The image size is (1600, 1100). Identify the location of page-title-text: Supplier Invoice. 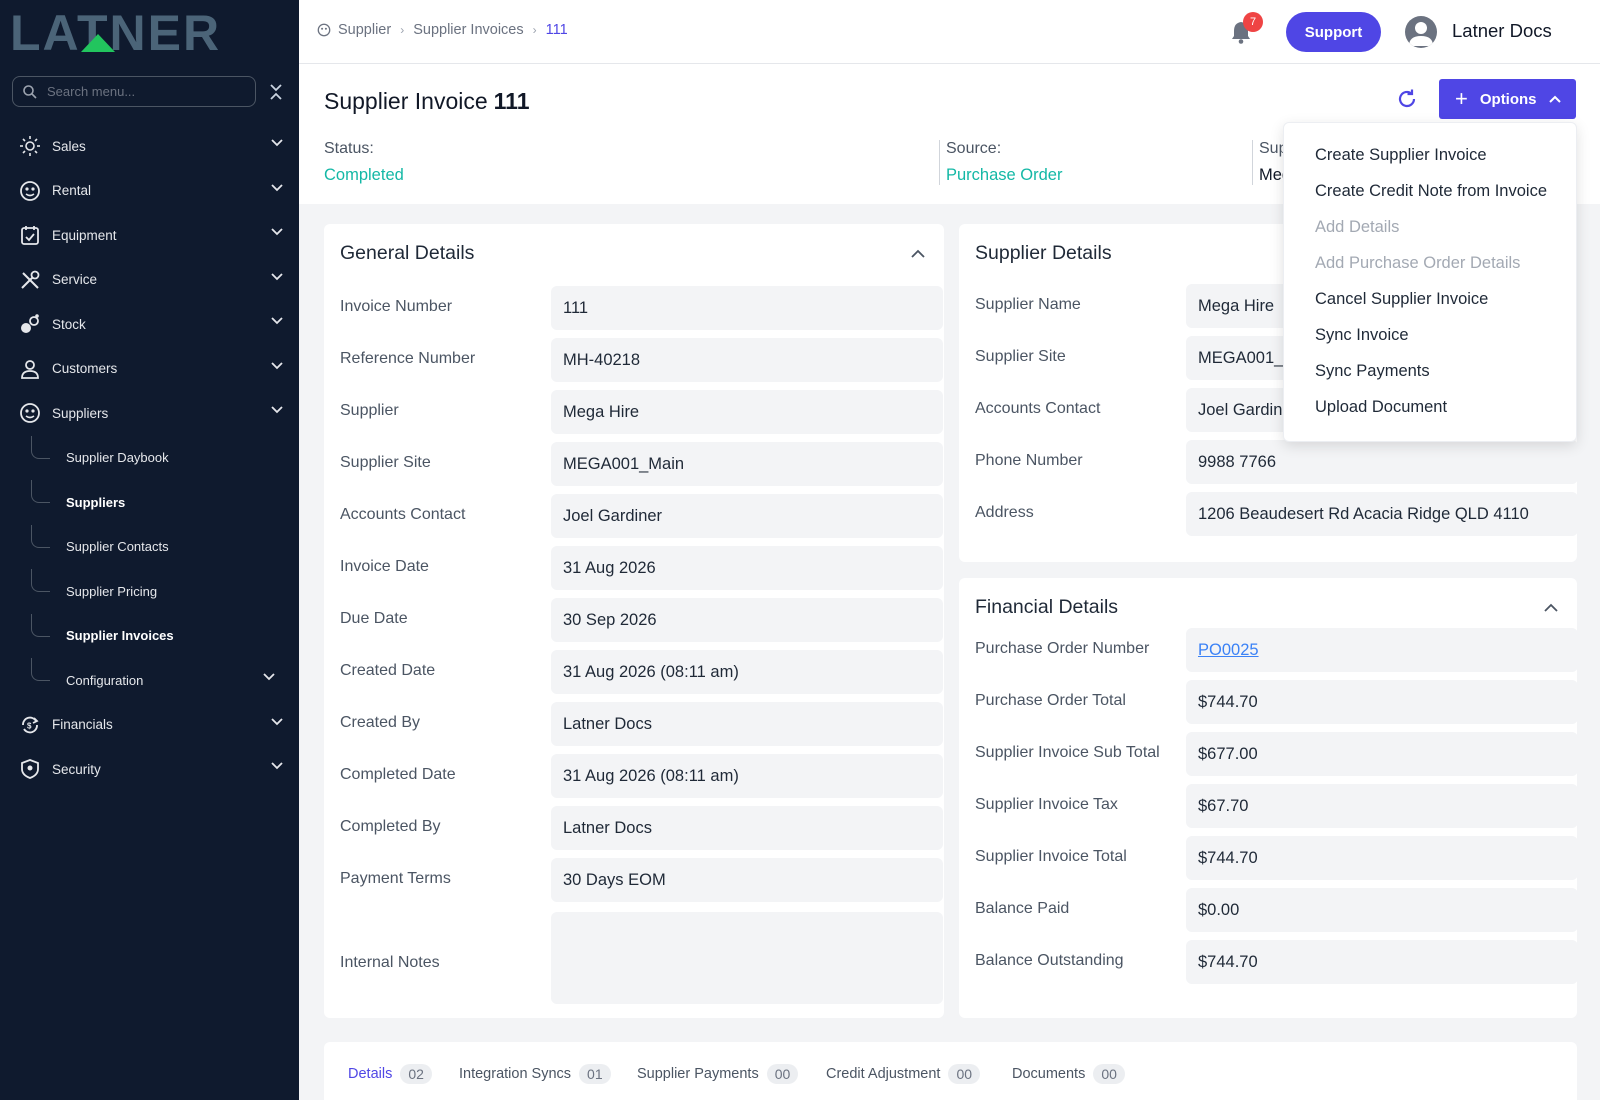
(406, 101).